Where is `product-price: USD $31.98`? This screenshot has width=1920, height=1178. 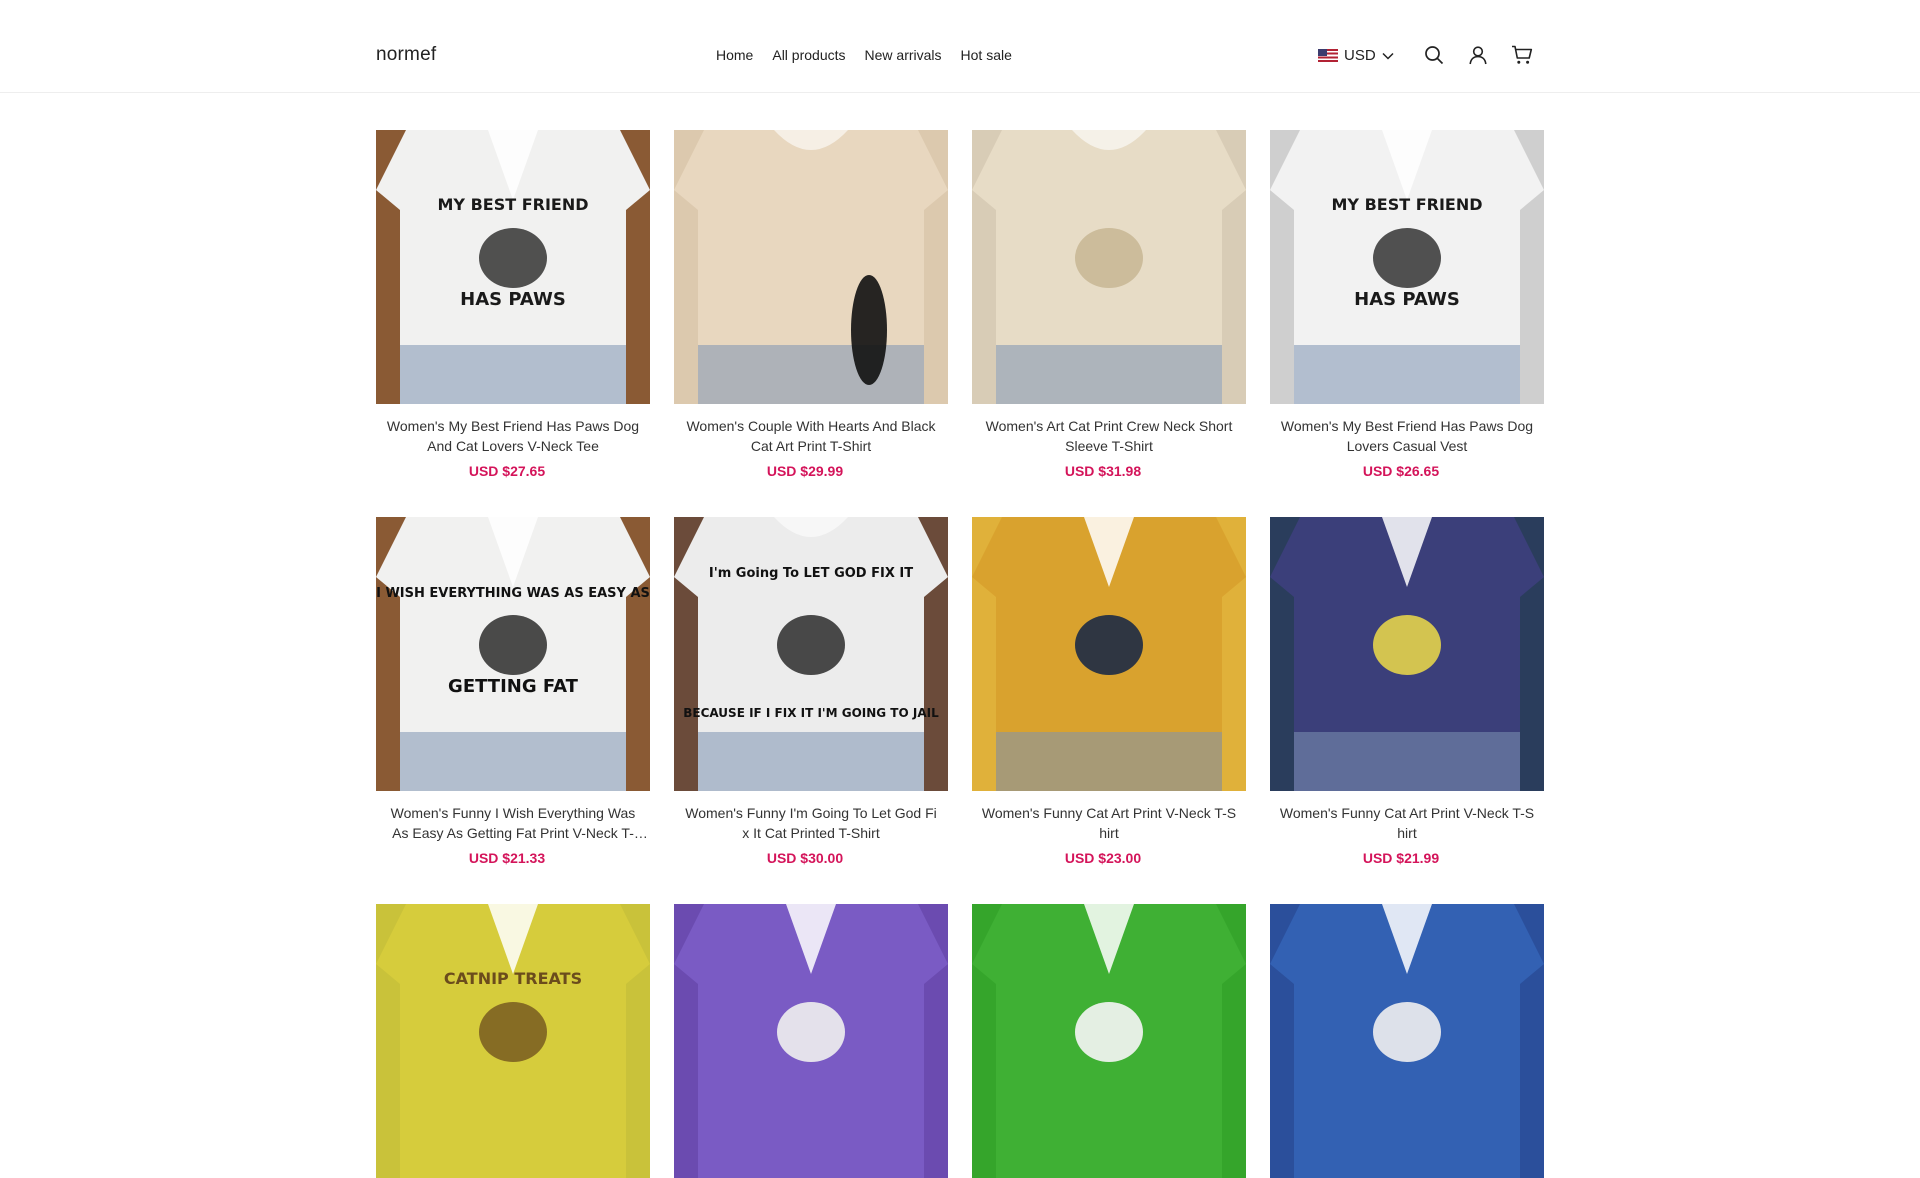
product-price: USD $31.98 is located at coordinates (1103, 471).